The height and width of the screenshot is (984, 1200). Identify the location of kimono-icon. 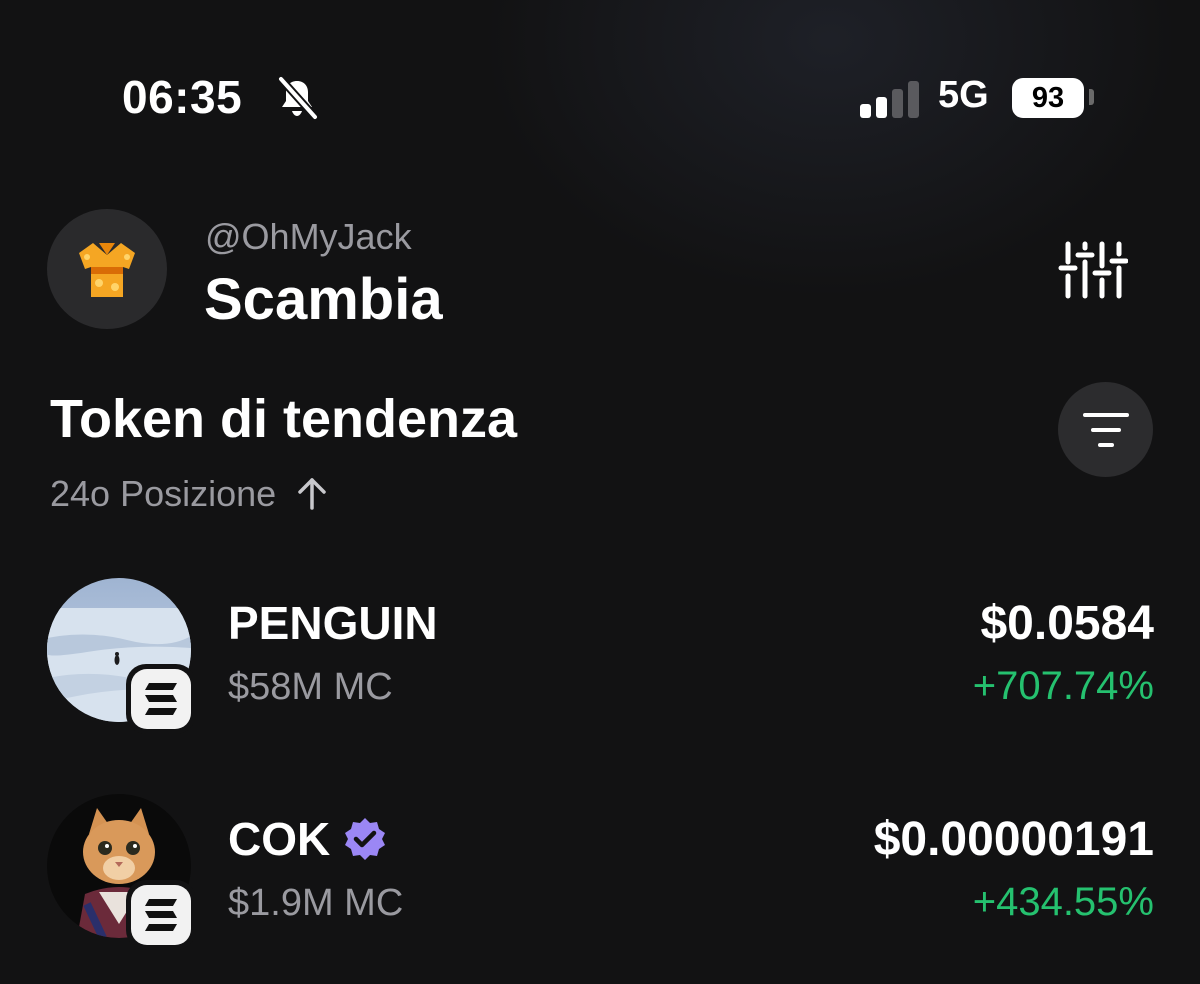
(107, 270).